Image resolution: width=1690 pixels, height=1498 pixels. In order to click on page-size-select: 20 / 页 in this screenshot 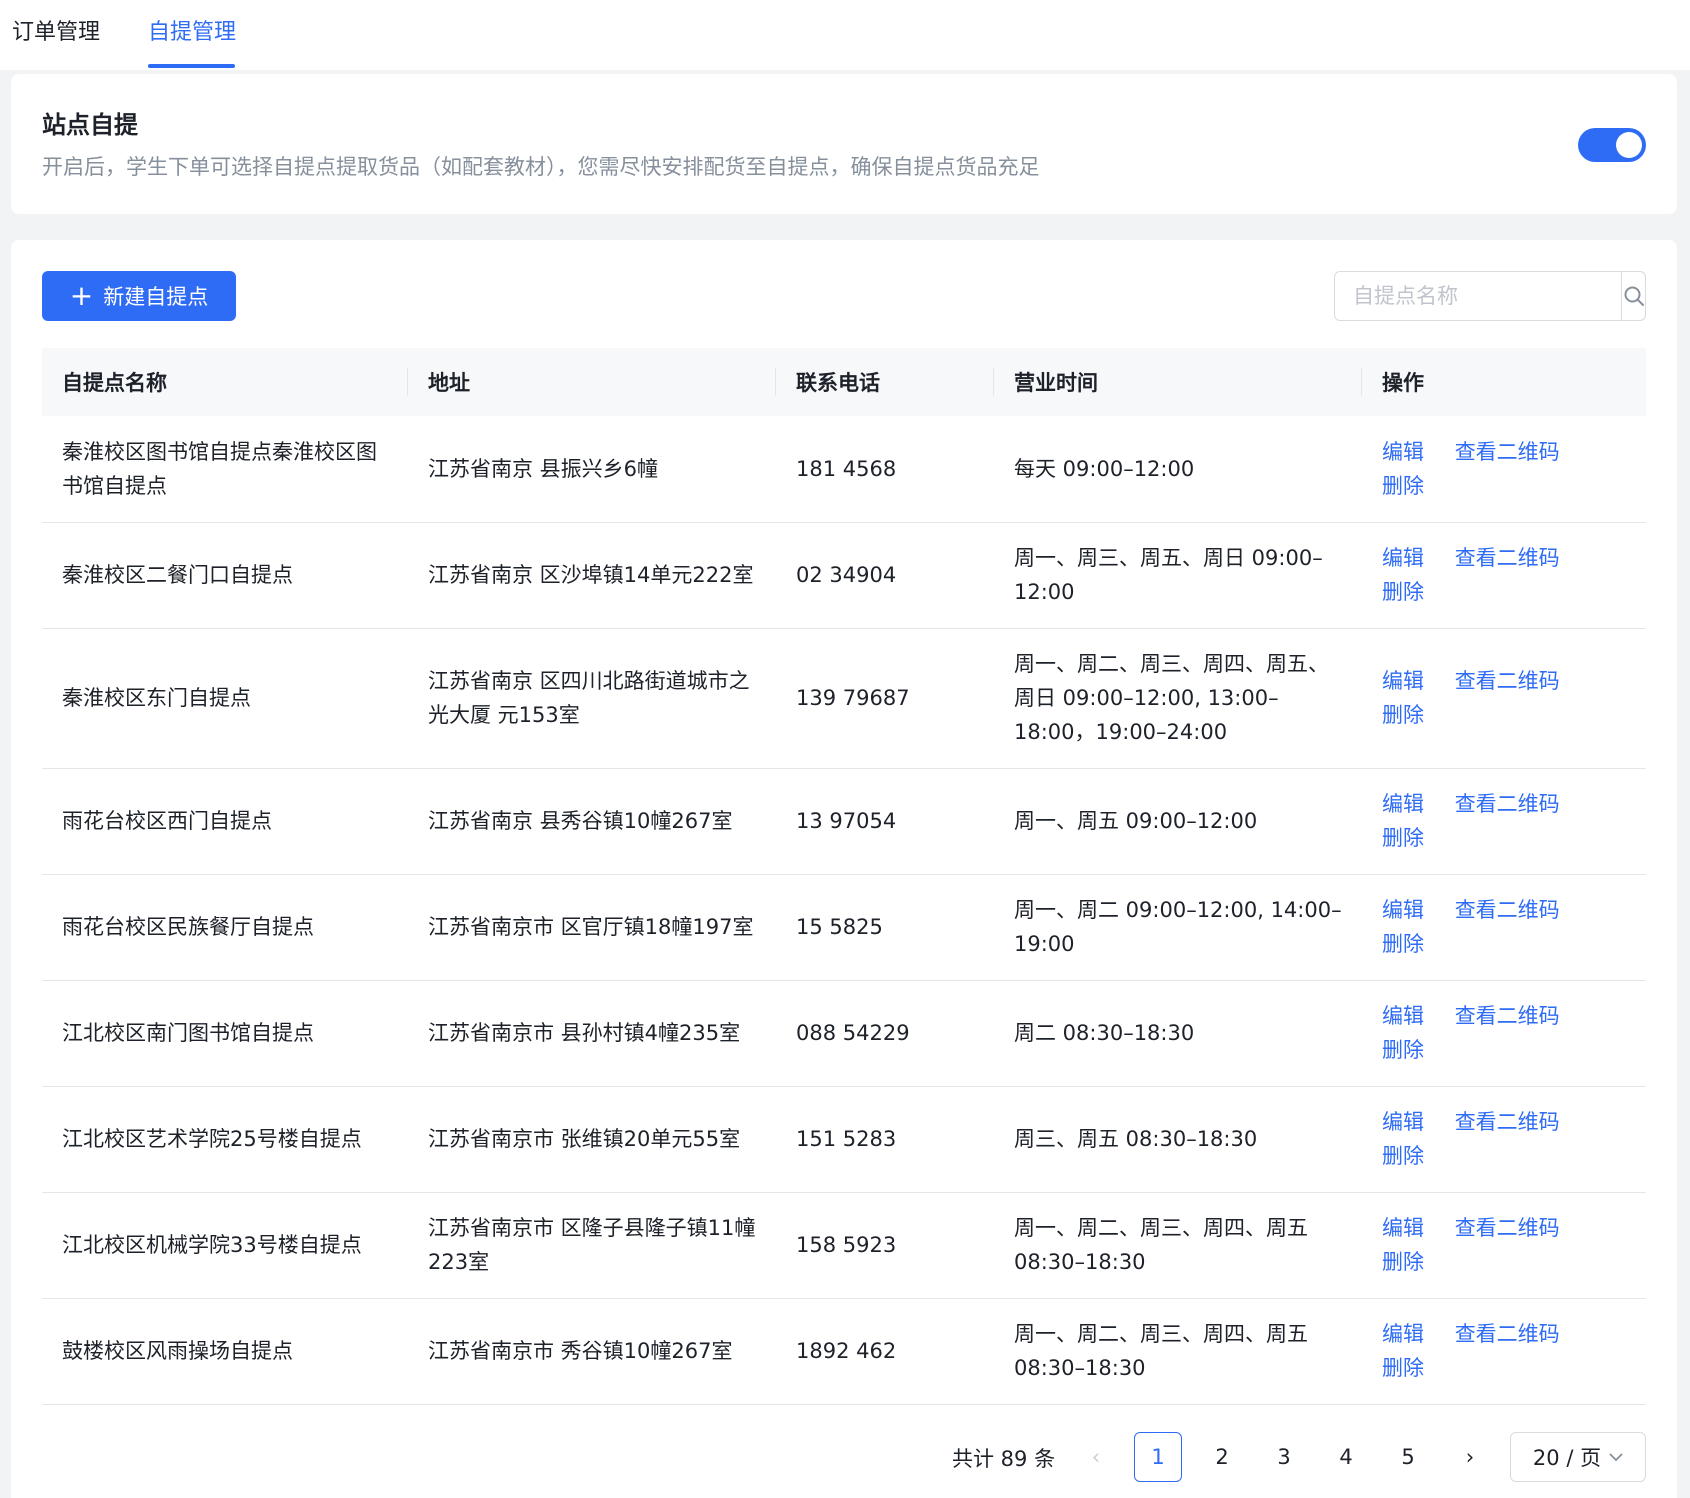, I will do `click(1578, 1457)`.